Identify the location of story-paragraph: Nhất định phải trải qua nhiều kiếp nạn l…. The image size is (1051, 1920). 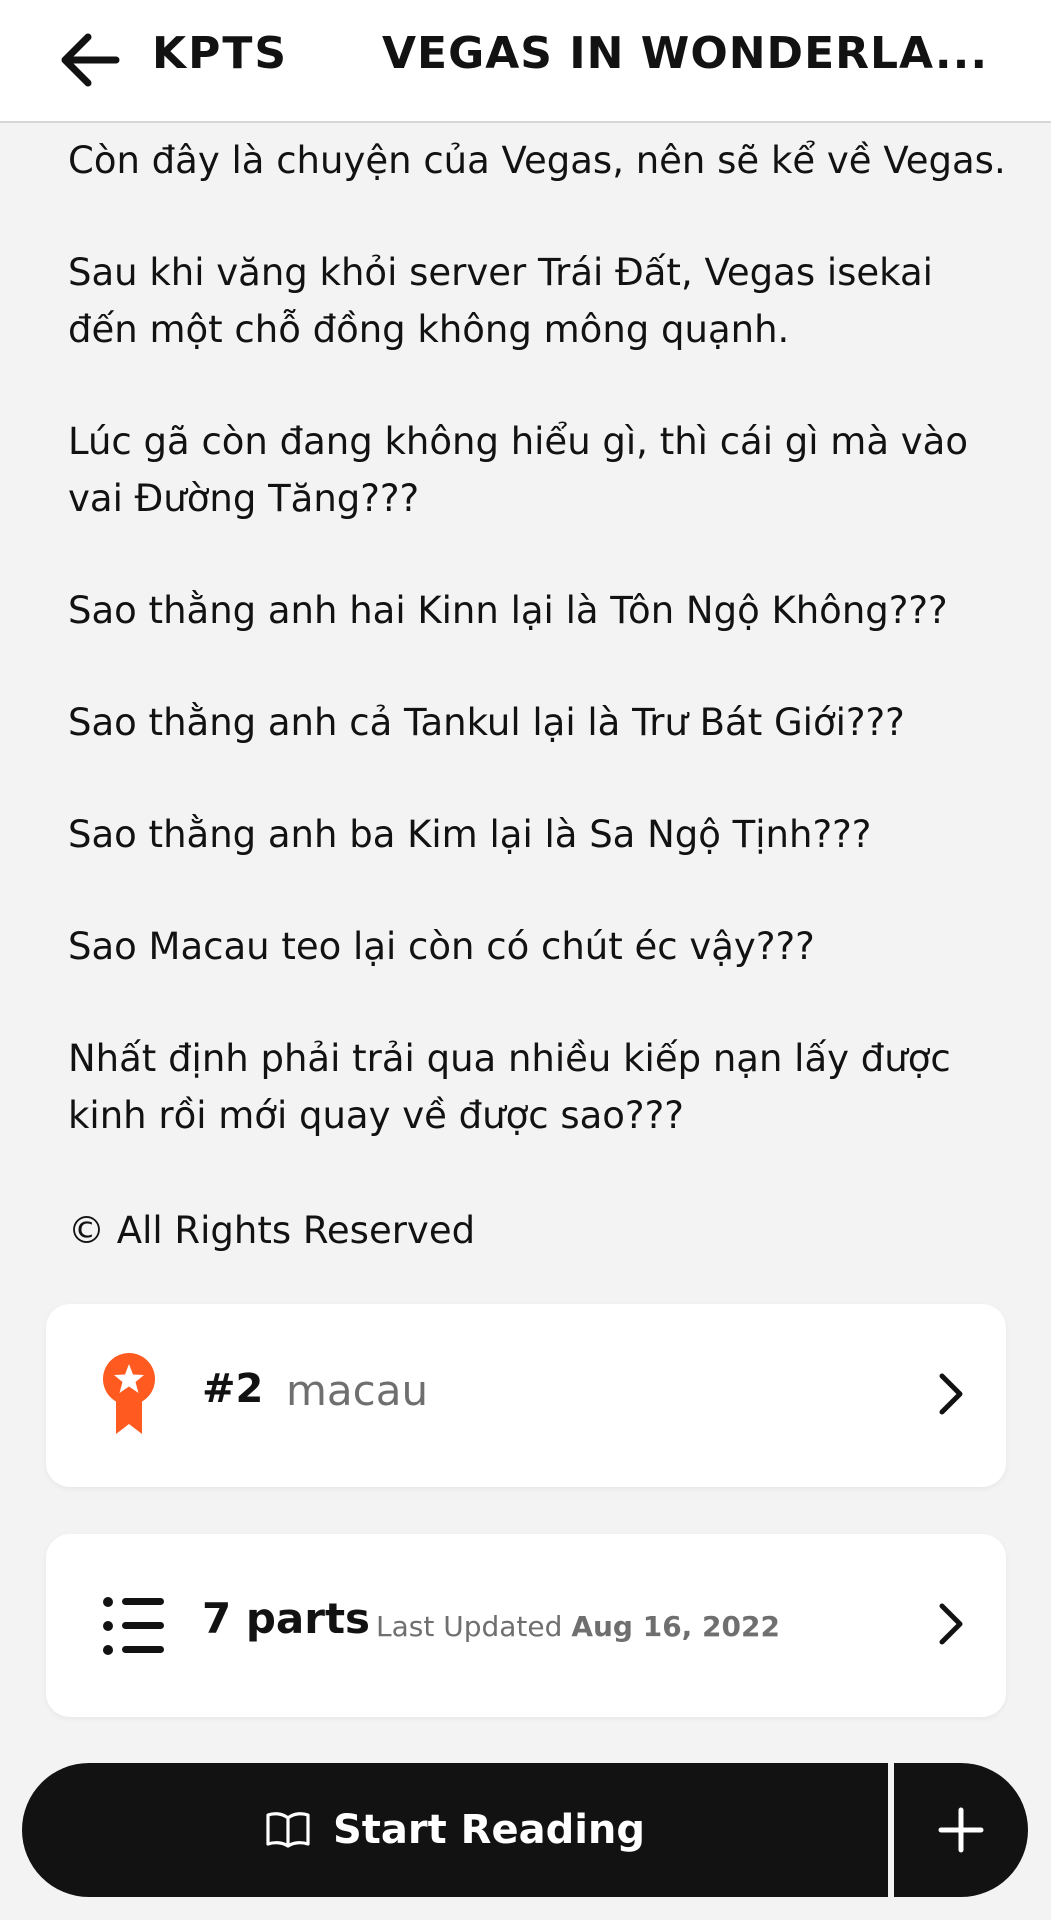
(509, 1087).